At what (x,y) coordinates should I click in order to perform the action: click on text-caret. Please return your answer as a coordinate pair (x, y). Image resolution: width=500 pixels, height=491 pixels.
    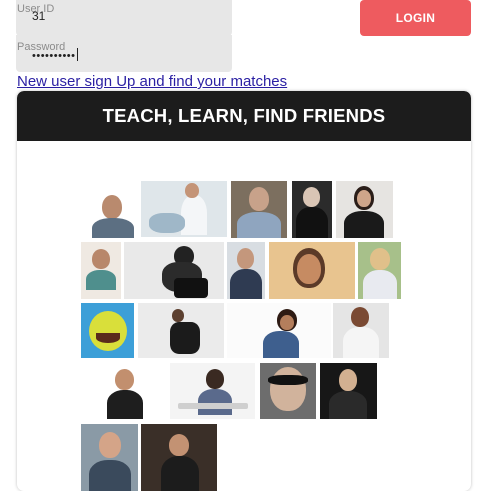
    Looking at the image, I should click on (77, 54).